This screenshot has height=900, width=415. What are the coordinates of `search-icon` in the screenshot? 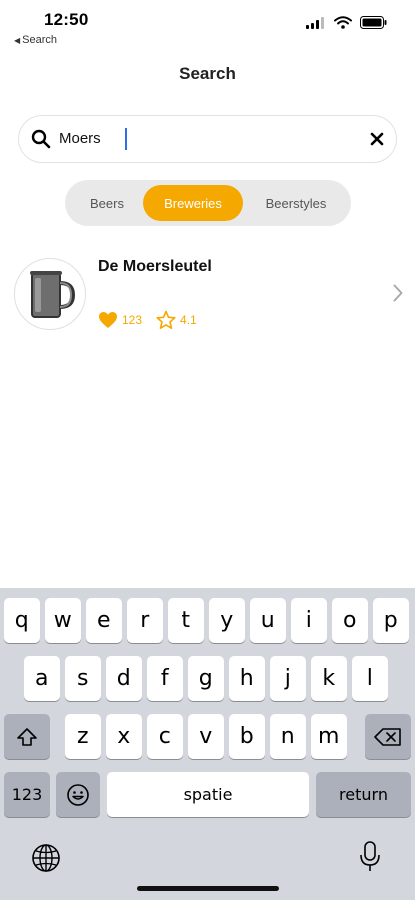 It's located at (41, 139).